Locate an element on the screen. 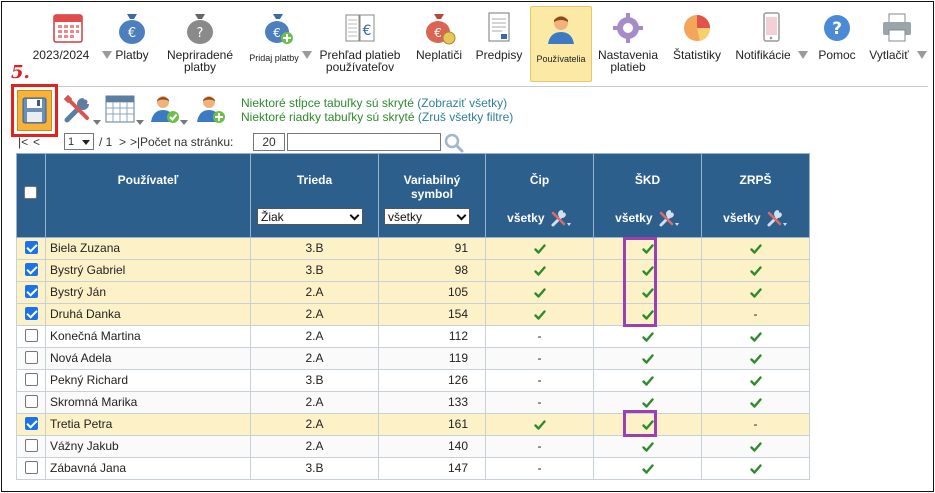  user-name-cell: Druhá Danka is located at coordinates (148, 314).